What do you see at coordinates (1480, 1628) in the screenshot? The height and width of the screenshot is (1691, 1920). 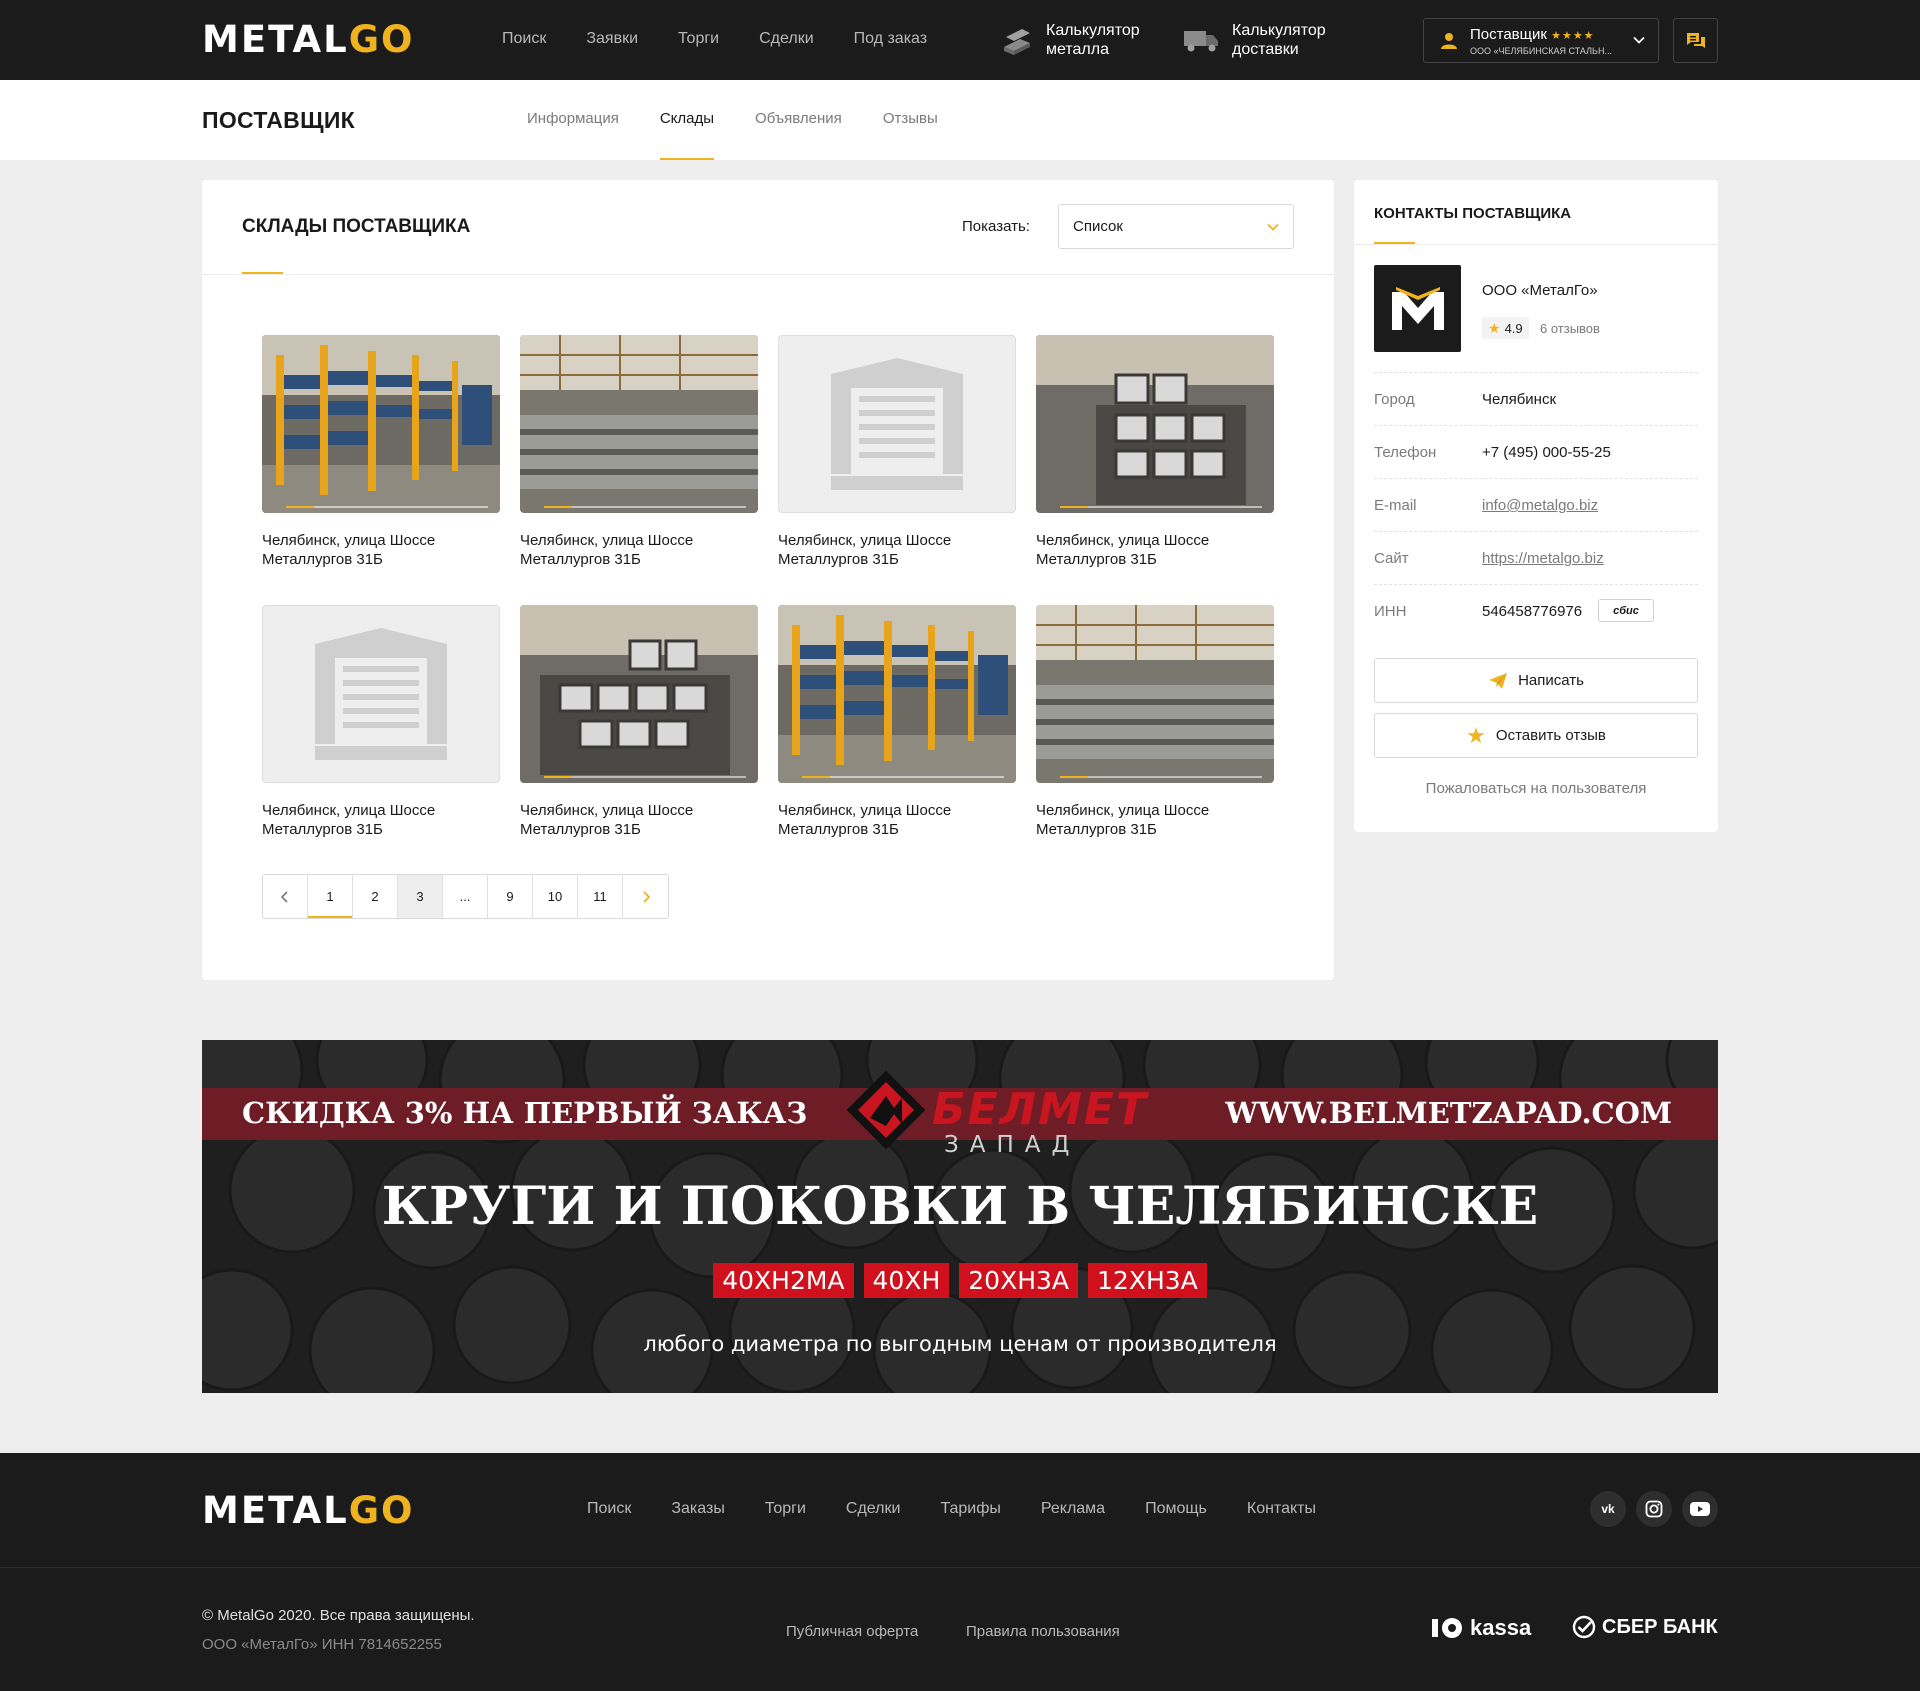 I see `yookassa-logo: kassa` at bounding box center [1480, 1628].